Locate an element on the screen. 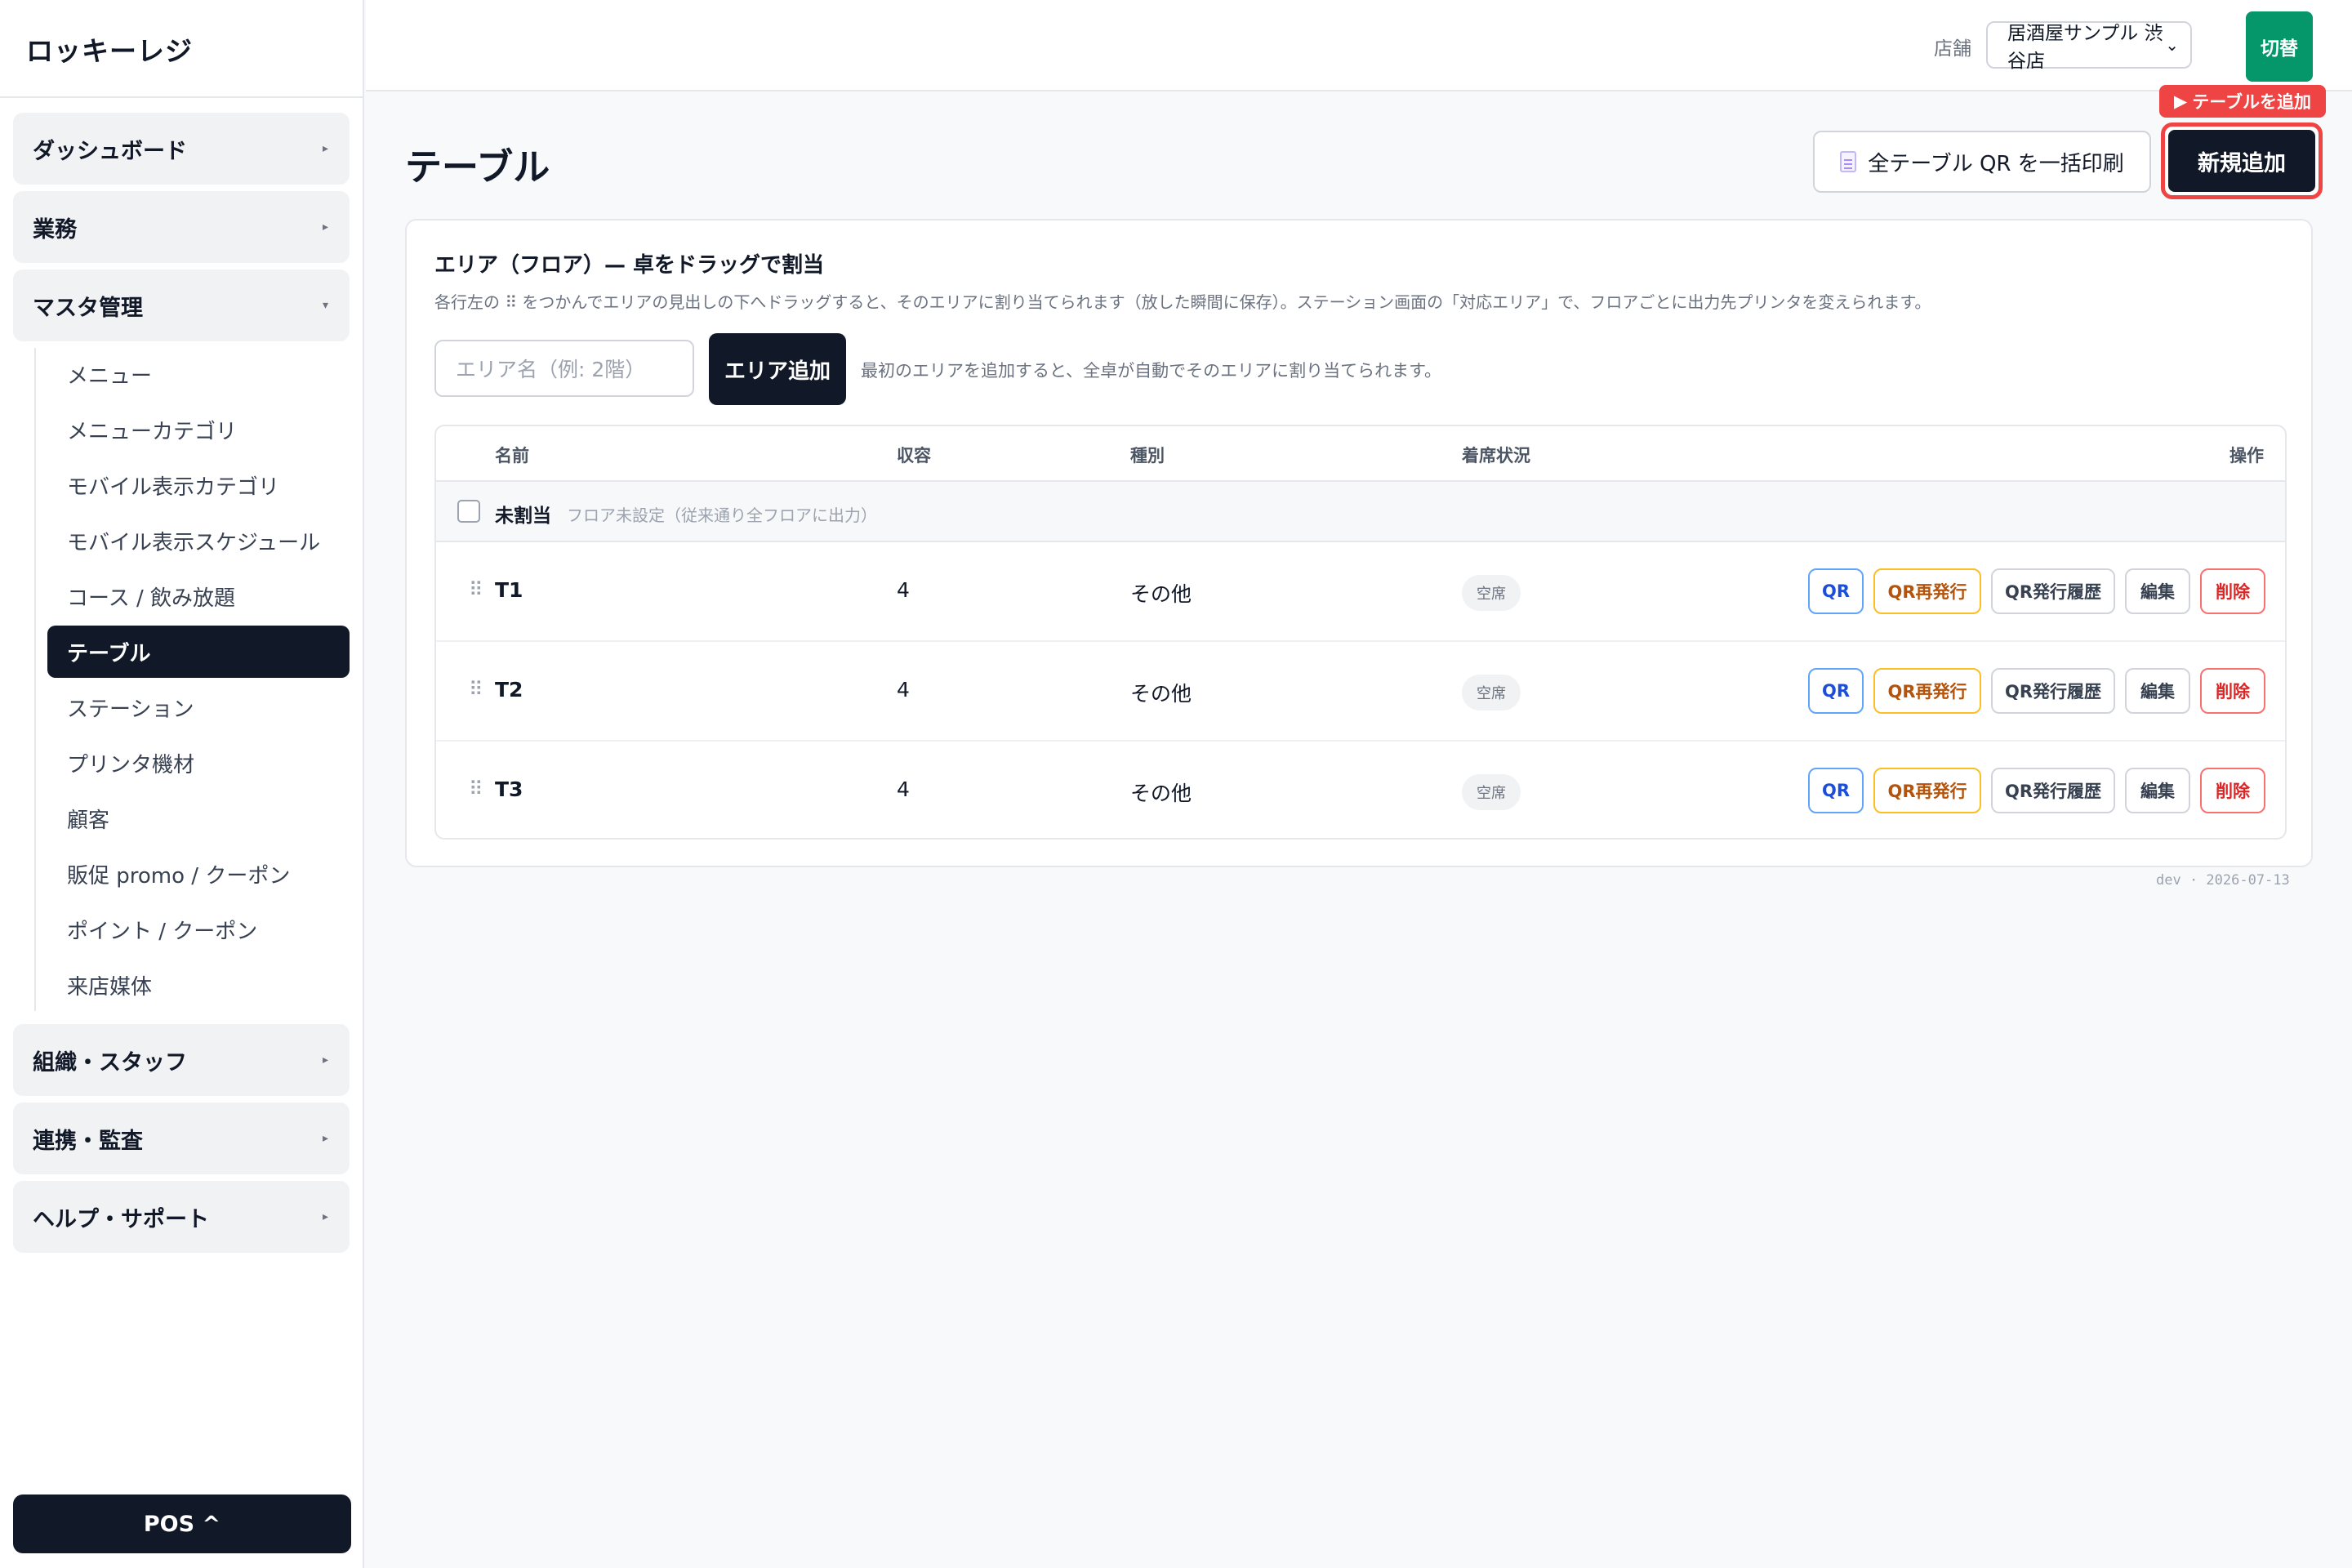 The width and height of the screenshot is (2352, 1568). sidebar-group-label: マスタ管理 is located at coordinates (88, 308).